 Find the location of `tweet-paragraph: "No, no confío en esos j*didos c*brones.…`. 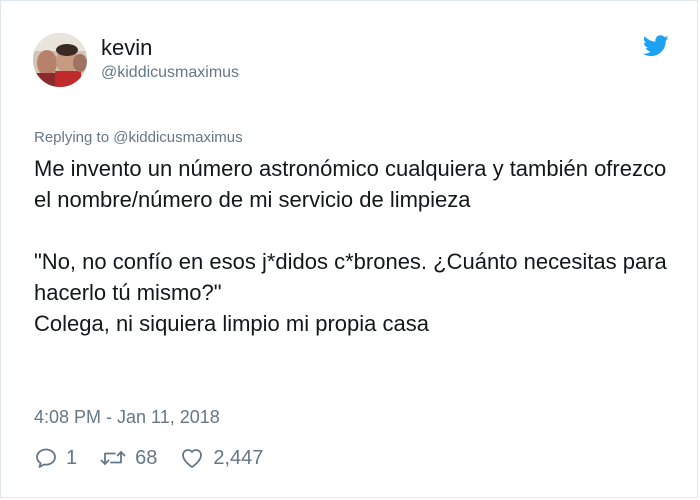

tweet-paragraph: "No, no confío en esos j*didos c*brones.… is located at coordinates (350, 277).